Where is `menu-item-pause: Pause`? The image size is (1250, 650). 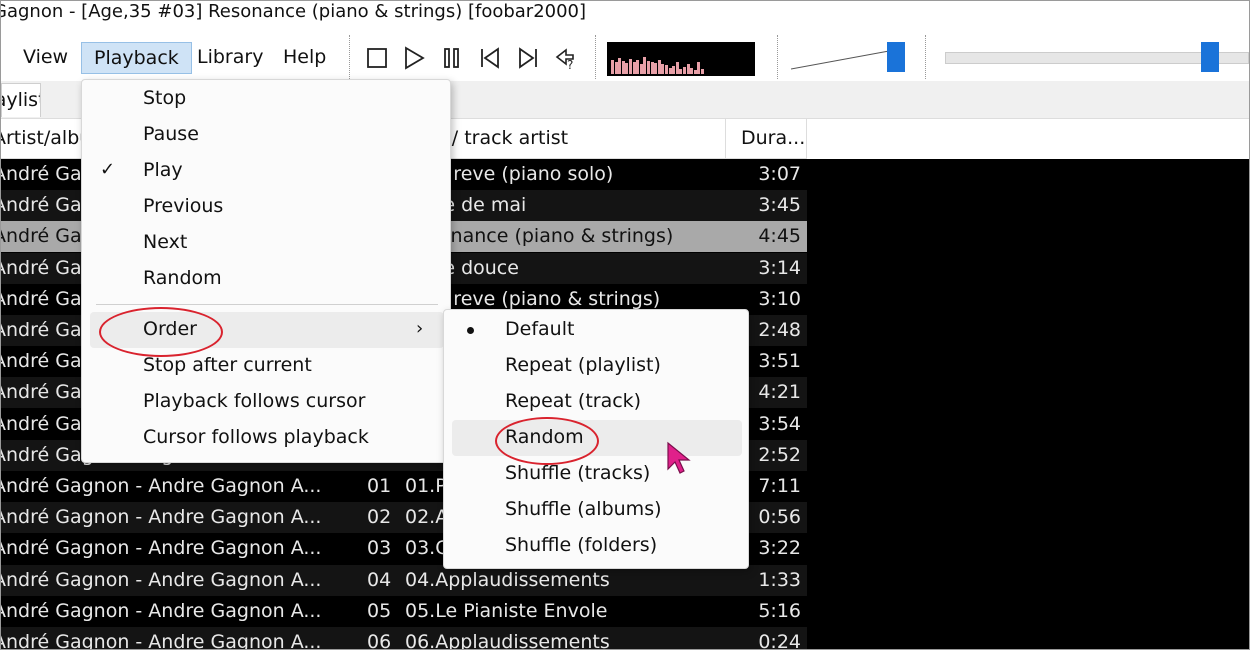 menu-item-pause: Pause is located at coordinates (267, 135).